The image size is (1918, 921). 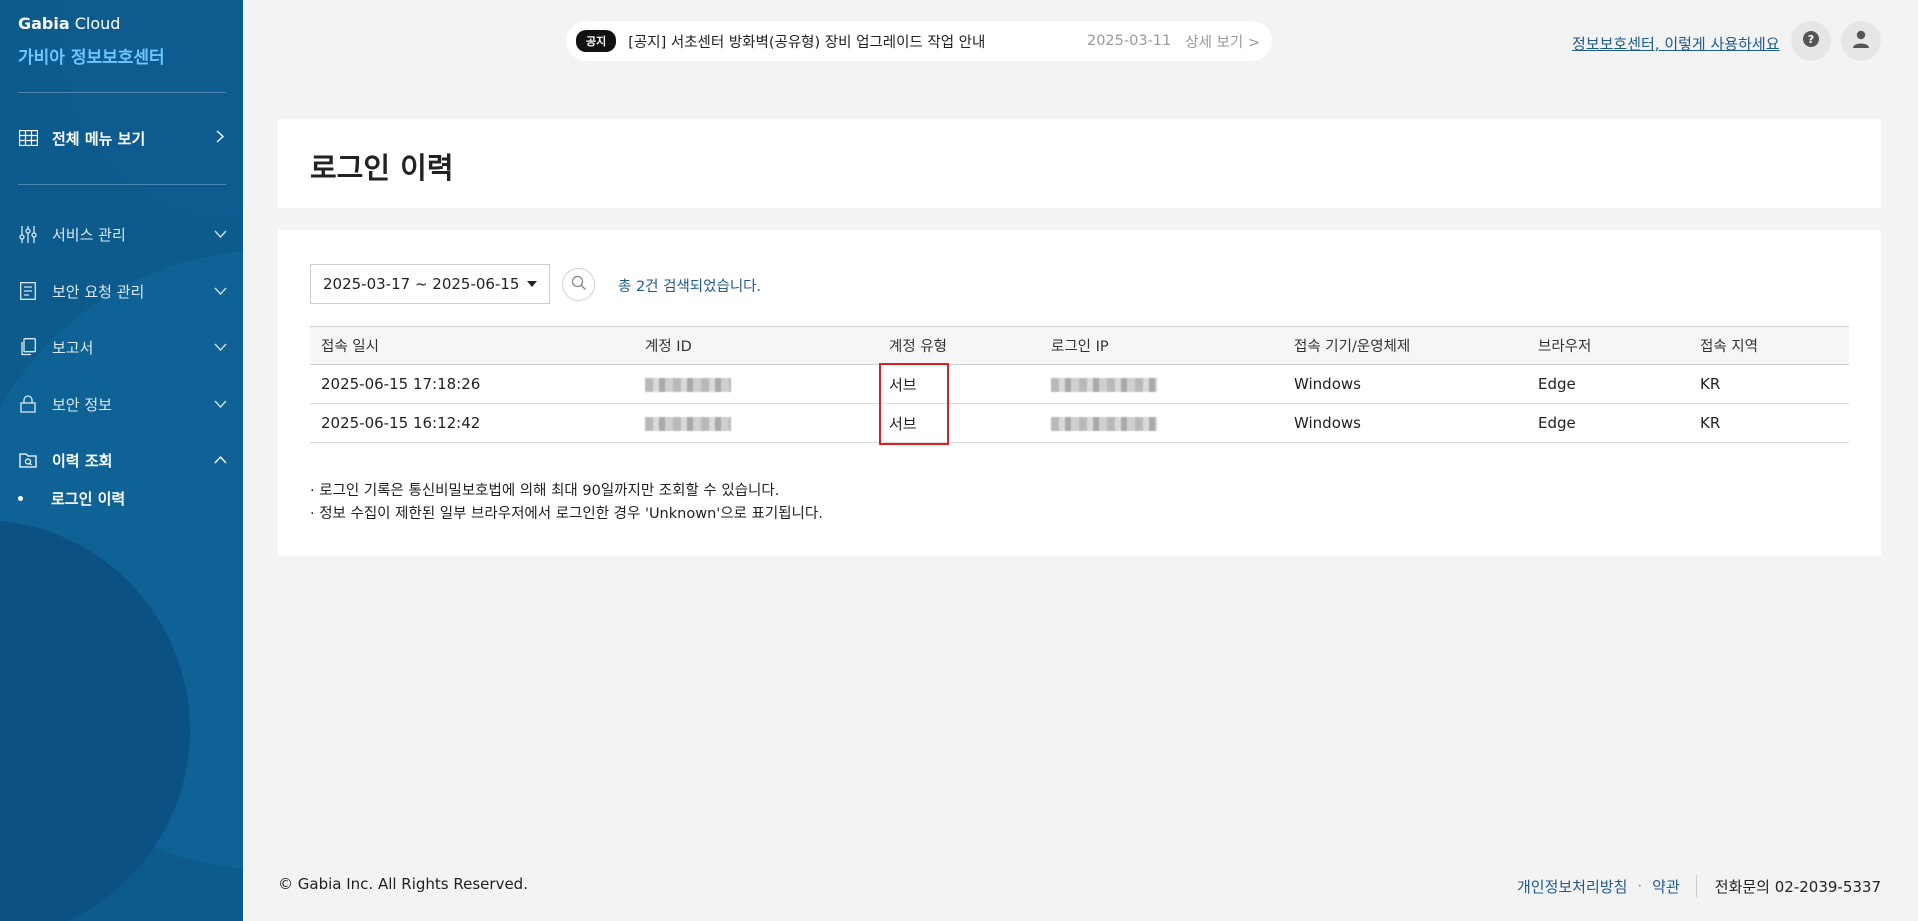 What do you see at coordinates (220, 138) in the screenshot?
I see `chevron-right-icon` at bounding box center [220, 138].